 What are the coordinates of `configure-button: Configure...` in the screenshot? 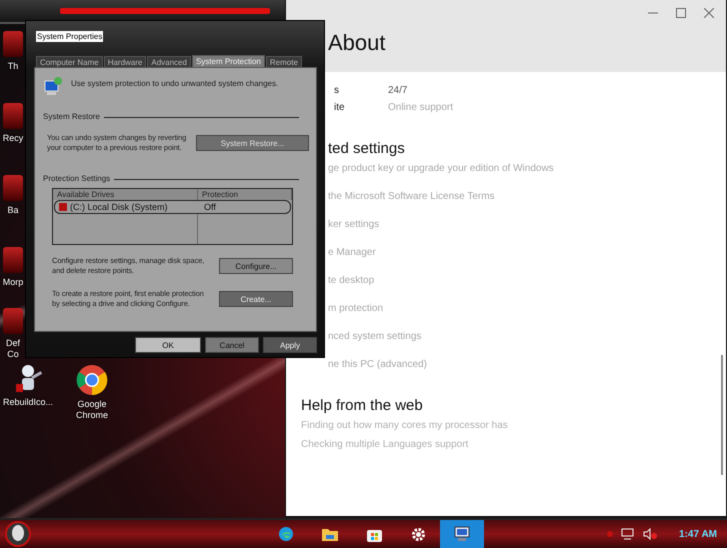 It's located at (256, 266).